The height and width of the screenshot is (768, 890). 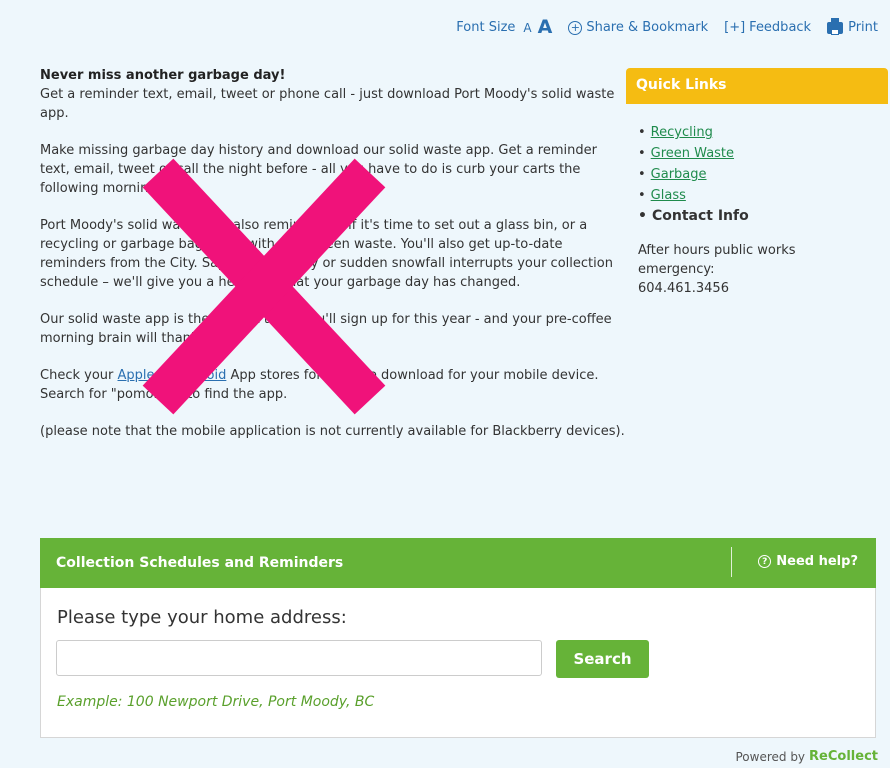 I want to click on paragraph-4-text-a: Check your, so click(x=79, y=375).